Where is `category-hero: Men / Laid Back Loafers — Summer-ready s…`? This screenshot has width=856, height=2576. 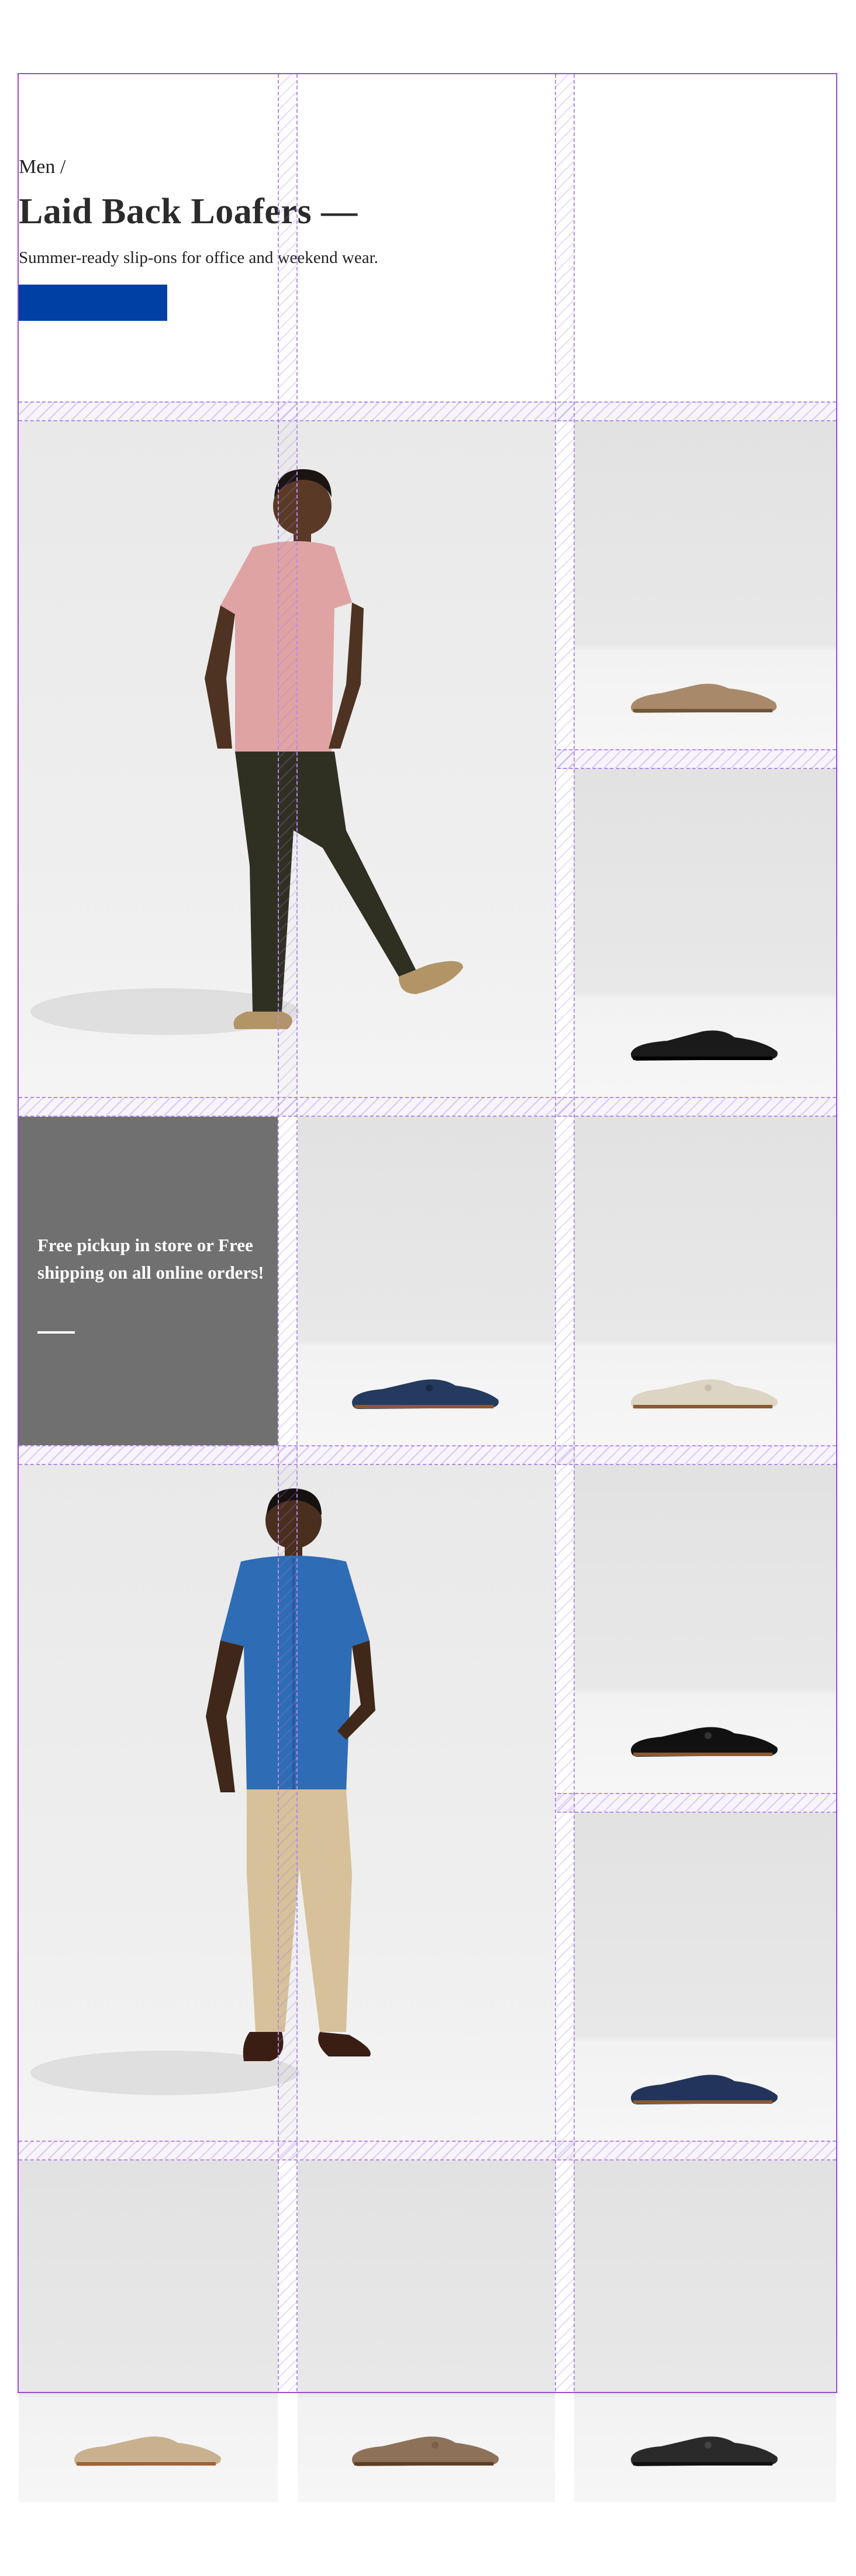
category-hero: Men / Laid Back Loafers — Summer-ready s… is located at coordinates (427, 238).